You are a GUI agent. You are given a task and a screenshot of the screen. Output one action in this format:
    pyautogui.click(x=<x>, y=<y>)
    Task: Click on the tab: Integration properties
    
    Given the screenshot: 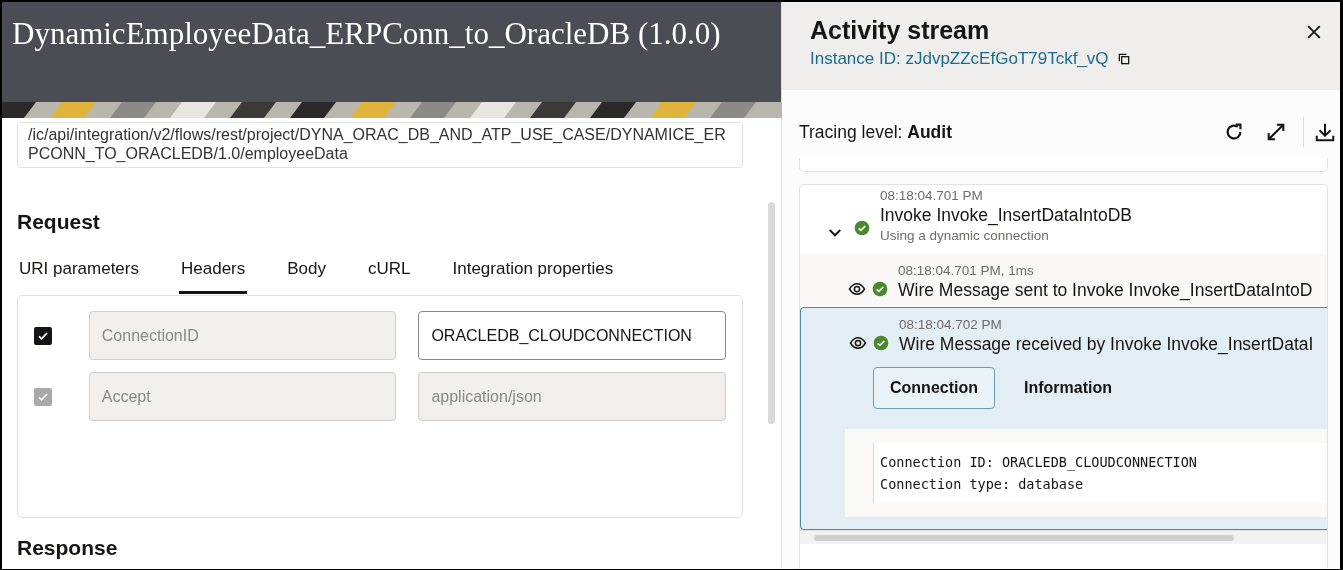 What is the action you would take?
    pyautogui.click(x=533, y=270)
    